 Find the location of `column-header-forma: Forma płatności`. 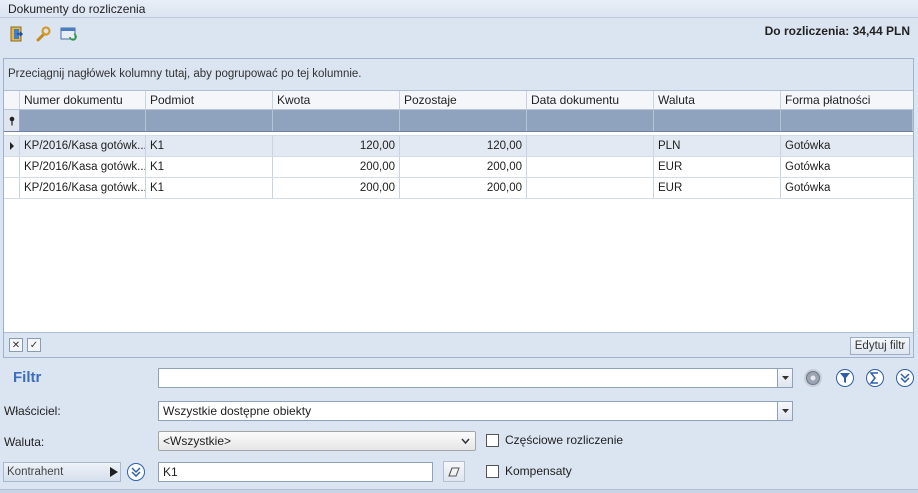

column-header-forma: Forma płatności is located at coordinates (847, 100).